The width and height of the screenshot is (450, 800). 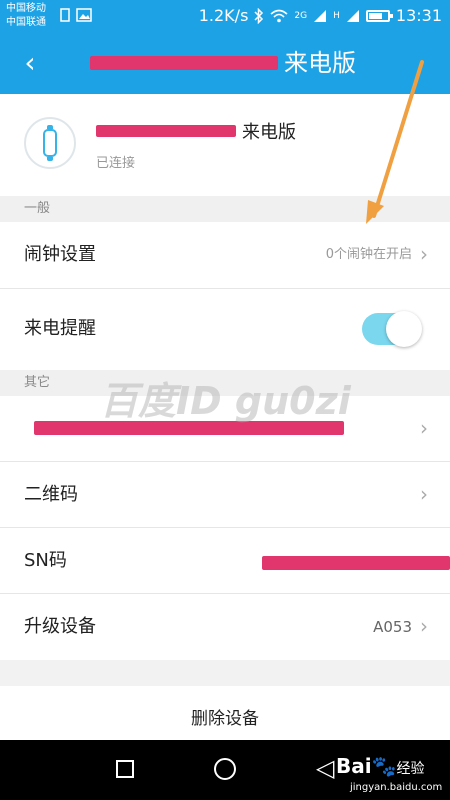 I want to click on status-right: 1.2K/s 2G H 13:31, so click(x=320, y=15).